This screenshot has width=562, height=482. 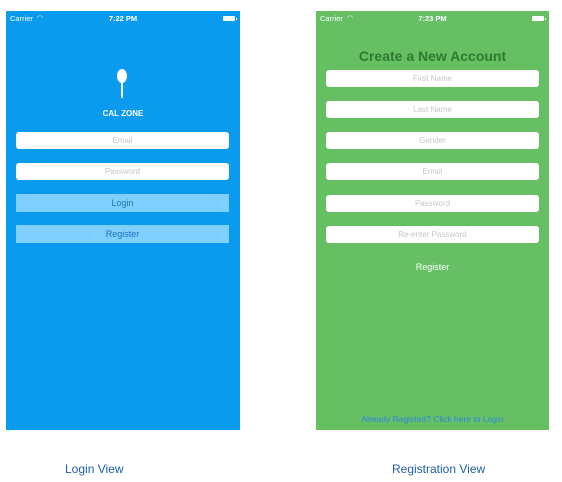 I want to click on confirm-password-field: Re-enter Password, so click(x=432, y=234).